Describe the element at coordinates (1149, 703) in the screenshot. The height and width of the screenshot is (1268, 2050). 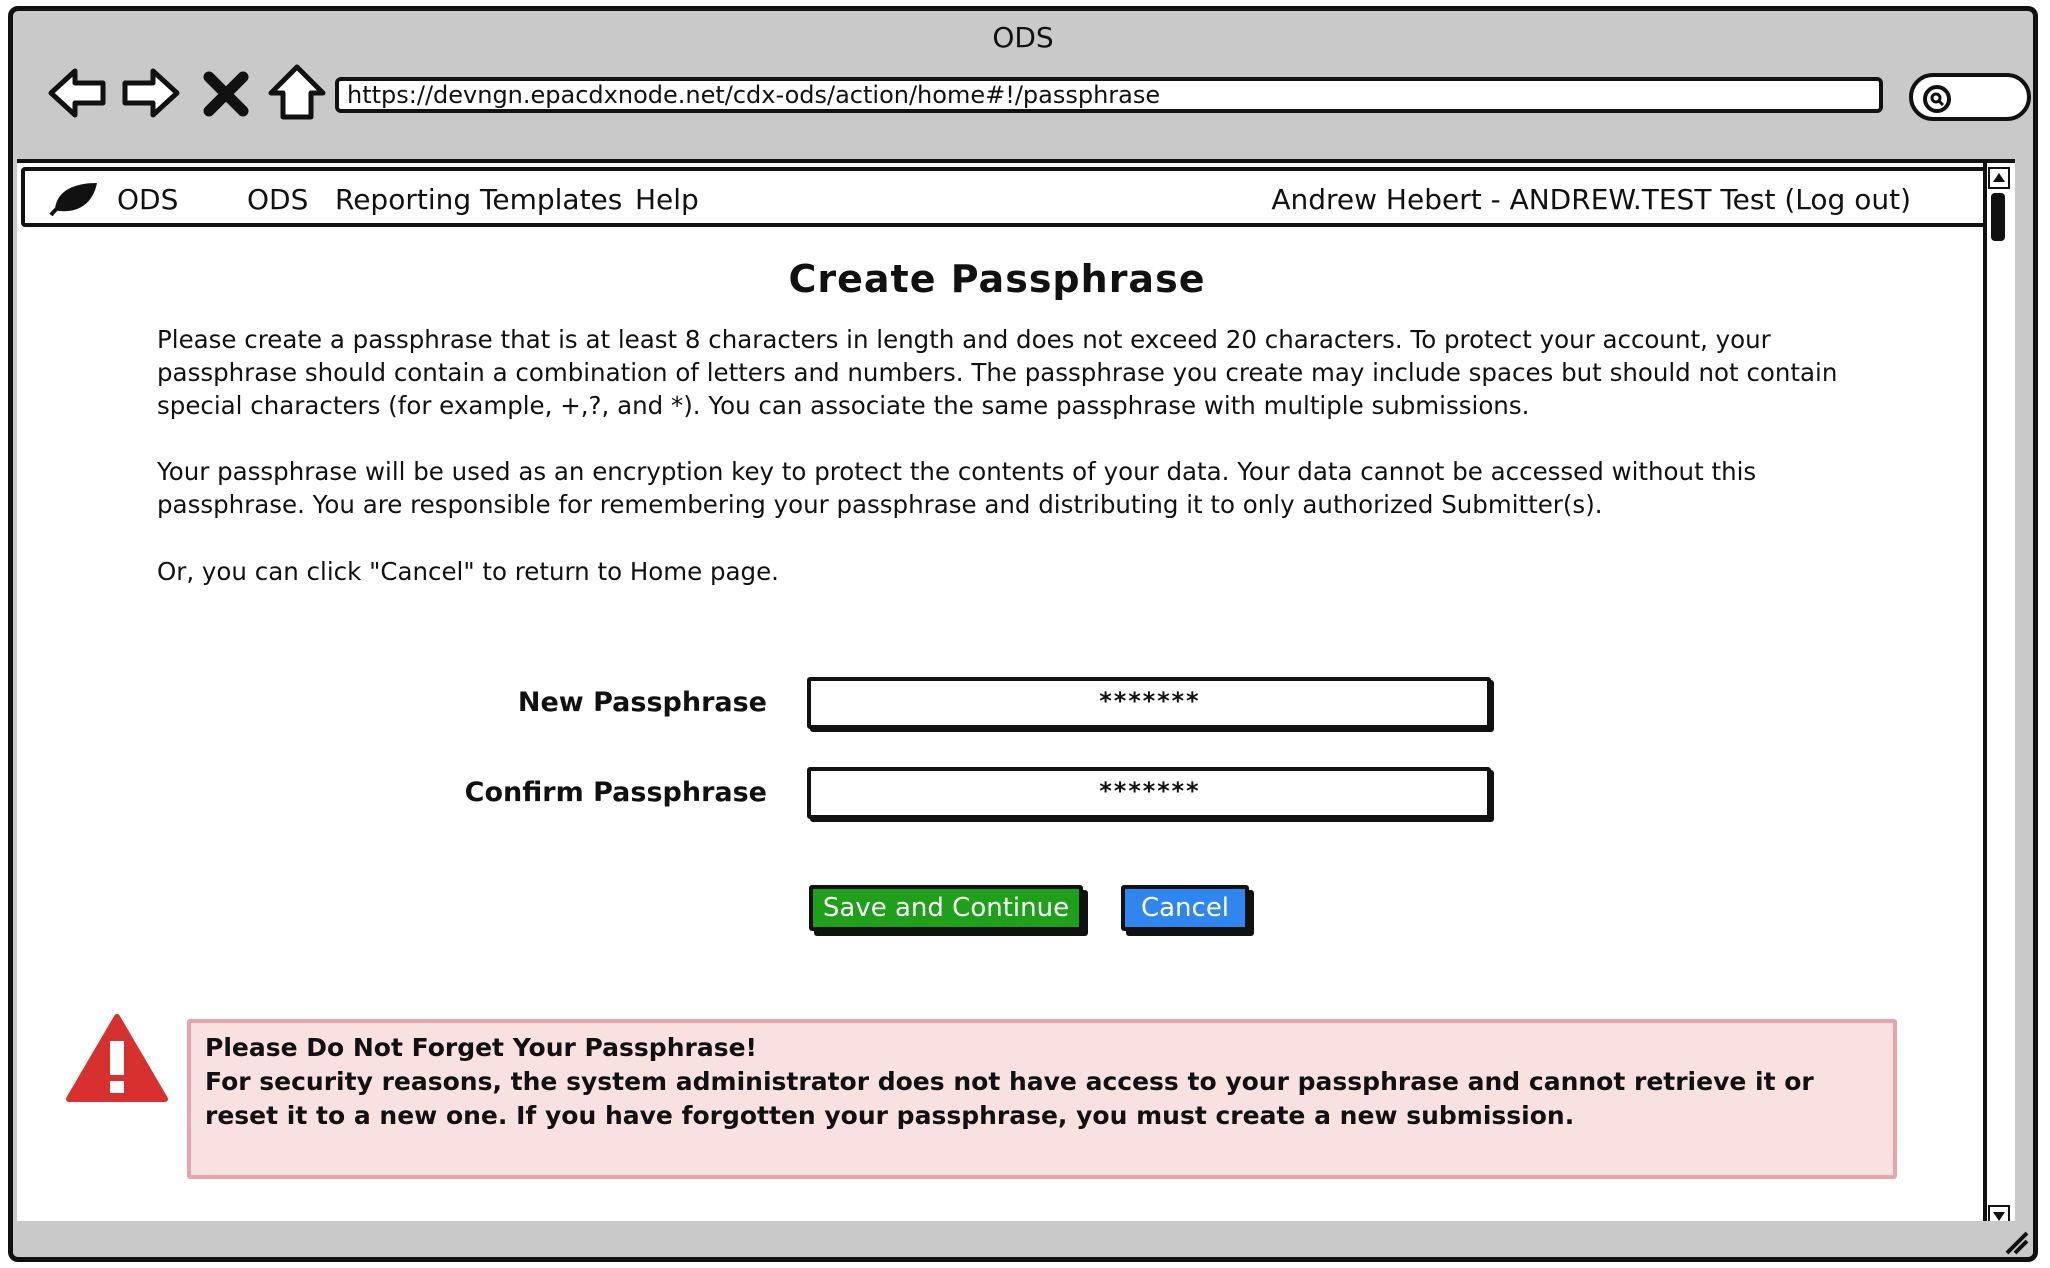
I see `new-passphrase-field: *******` at that location.